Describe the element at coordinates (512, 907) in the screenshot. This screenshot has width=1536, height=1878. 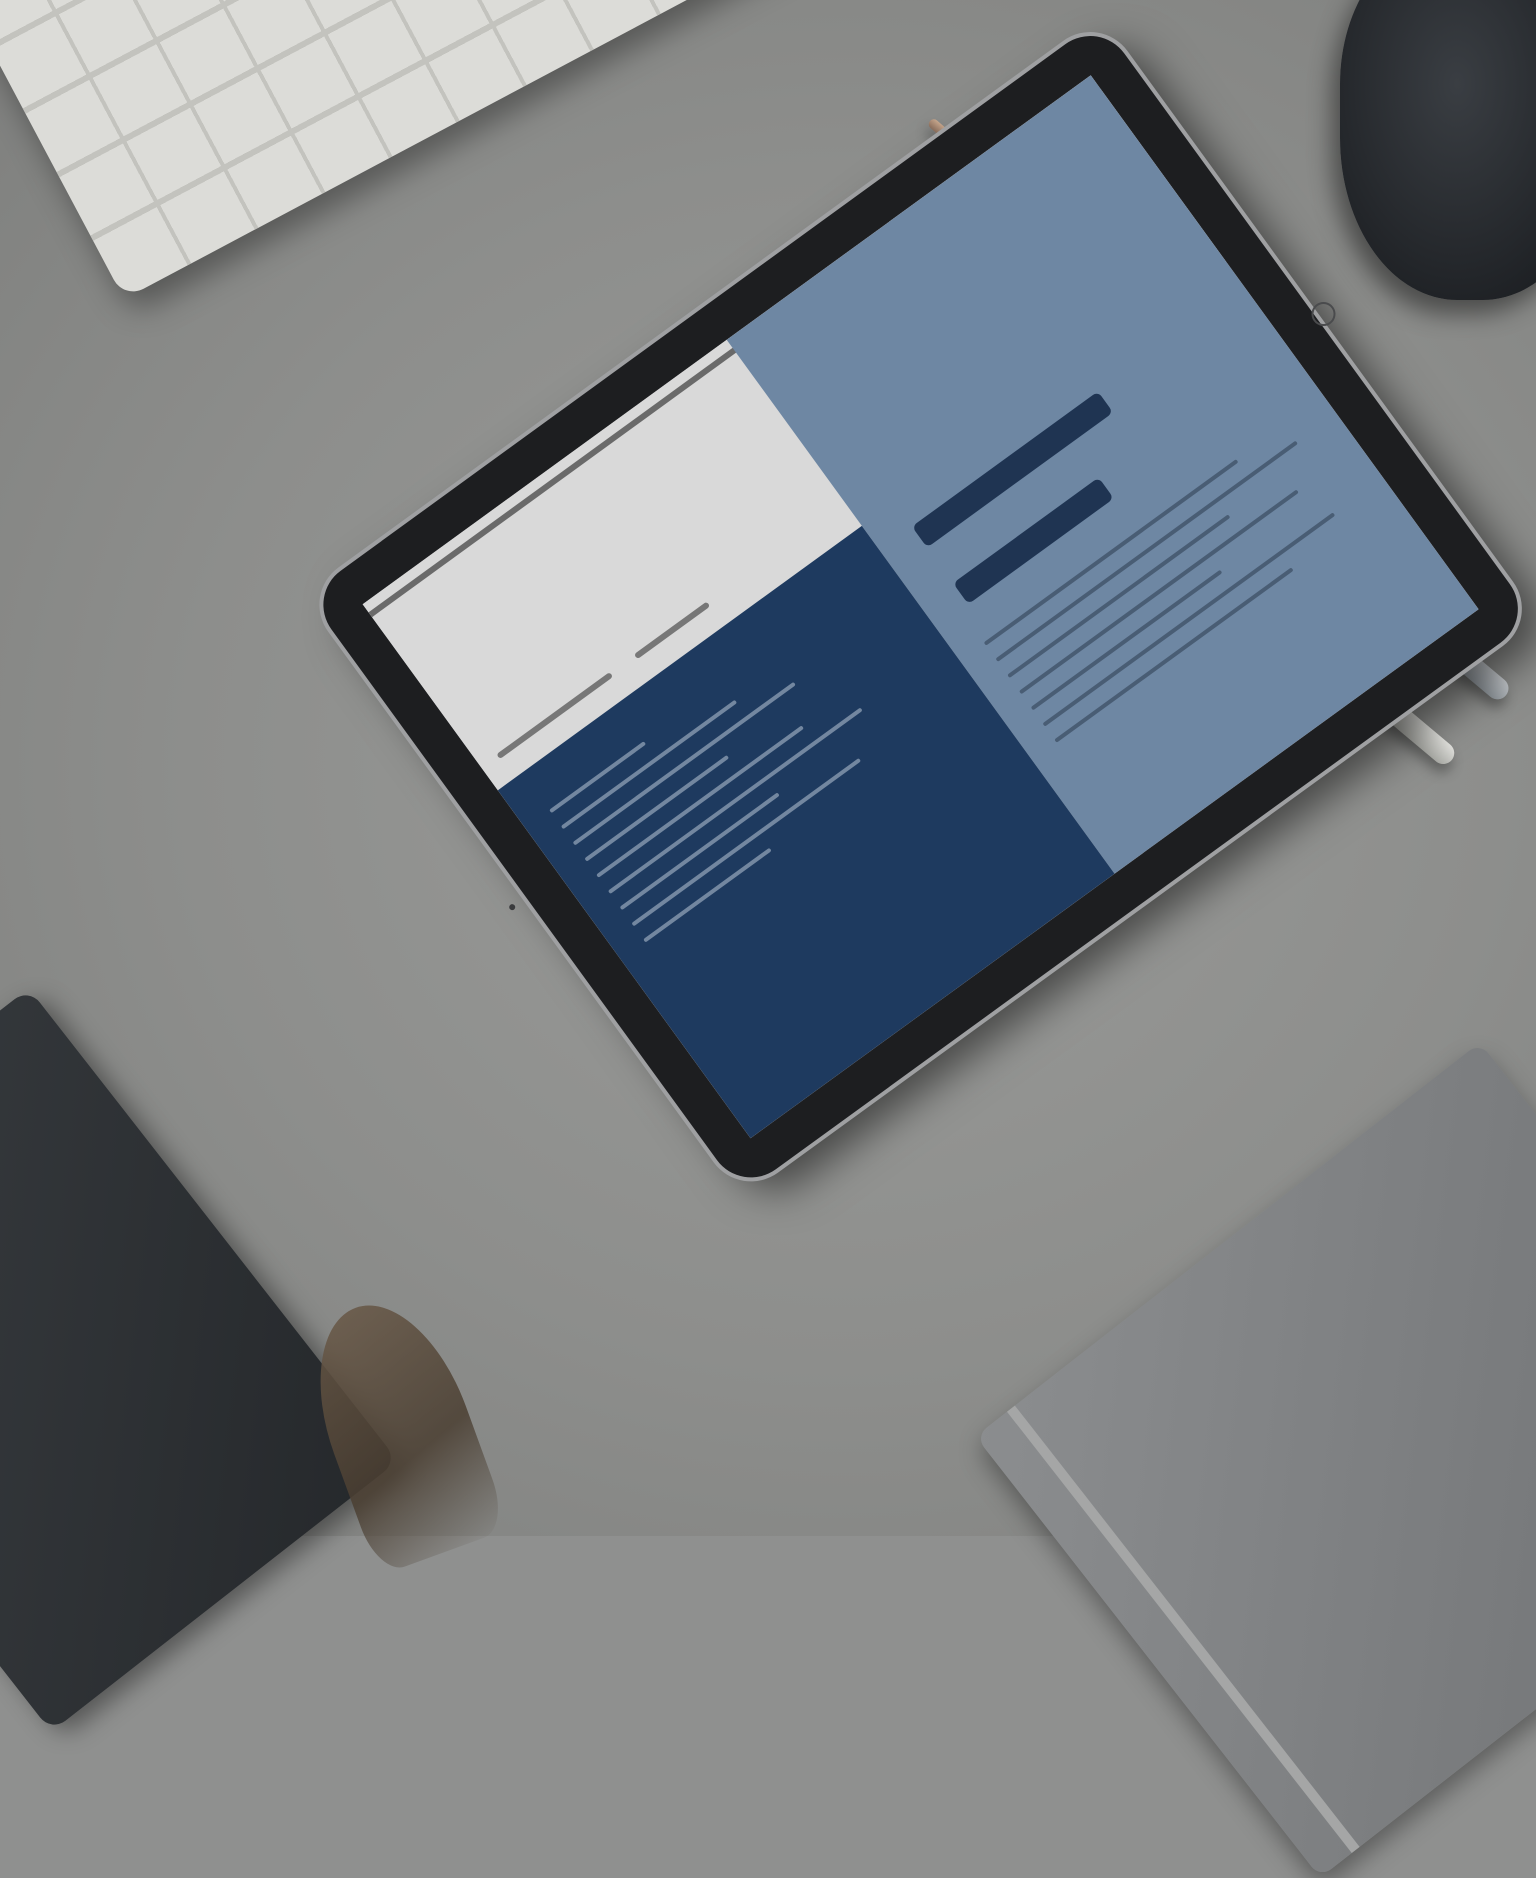
I see `camera-icon` at that location.